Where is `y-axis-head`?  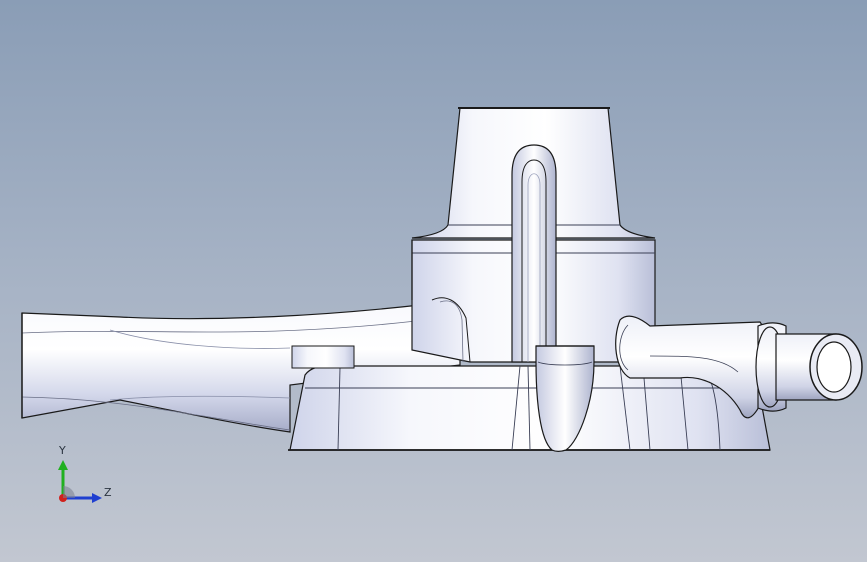 y-axis-head is located at coordinates (63, 465).